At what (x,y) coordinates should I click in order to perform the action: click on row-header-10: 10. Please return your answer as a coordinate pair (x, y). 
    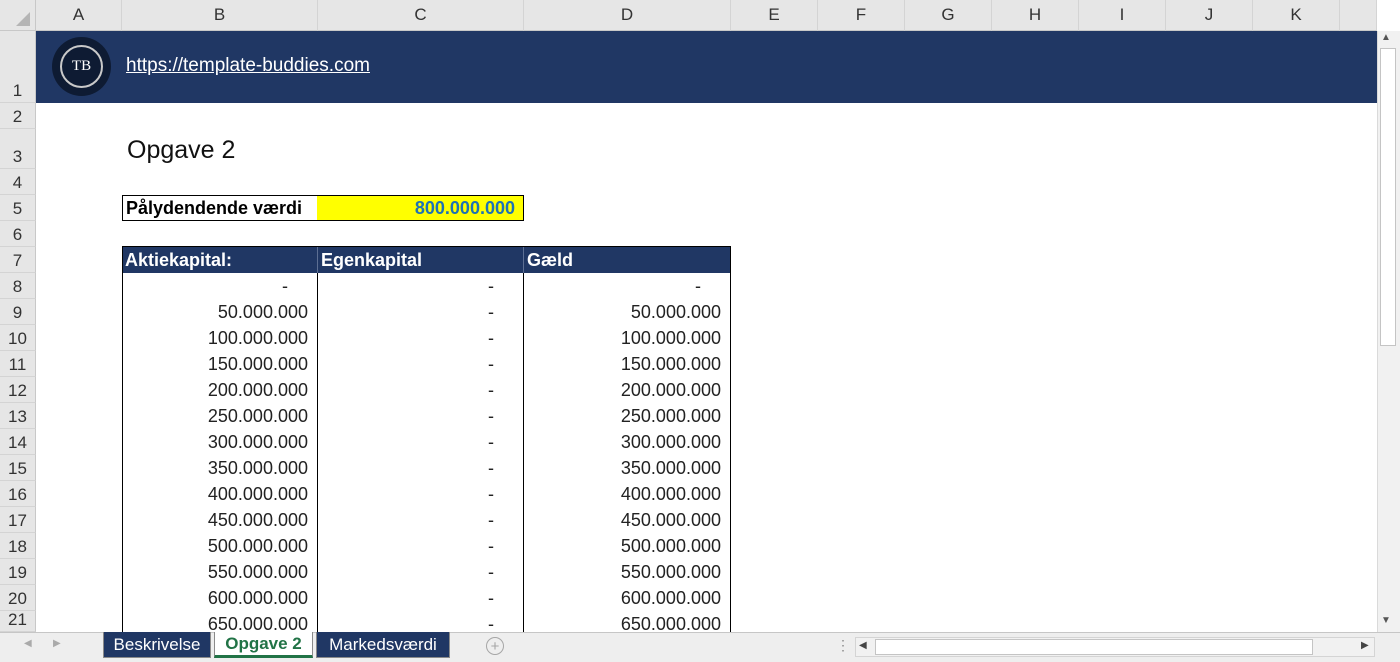
    Looking at the image, I should click on (18, 338).